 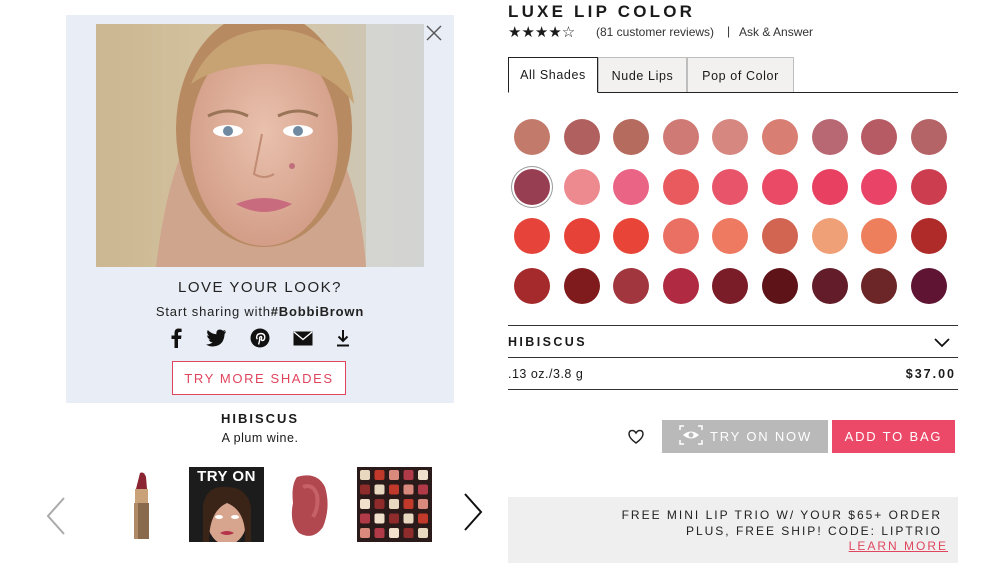 I want to click on product-title: LUXE LIP COLOR, so click(x=602, y=11).